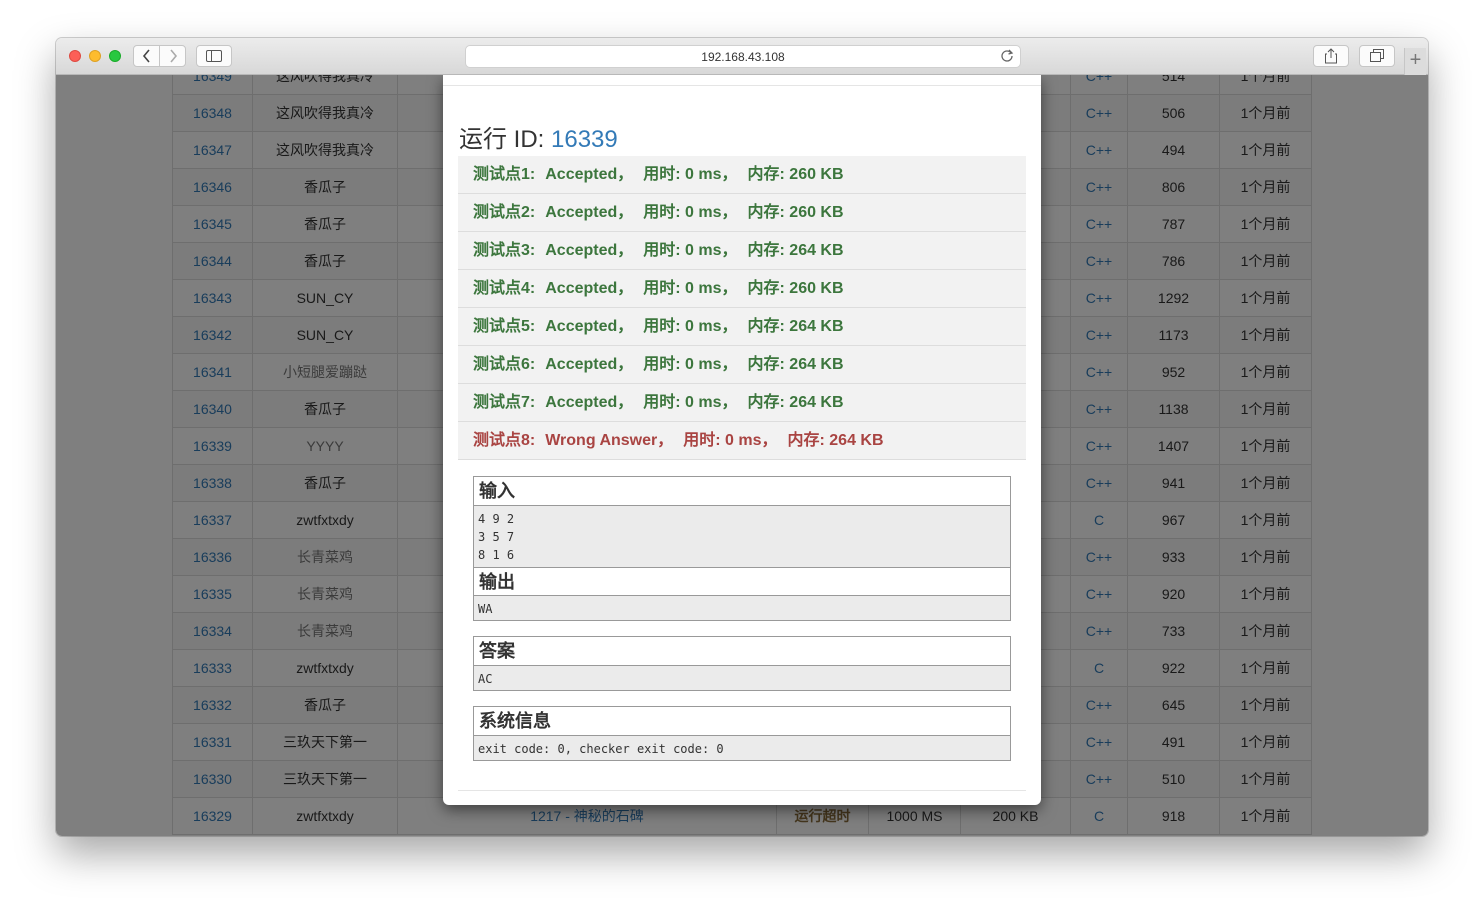 The width and height of the screenshot is (1484, 911). What do you see at coordinates (502, 139) in the screenshot?
I see `run-id-label: 运行 ID:` at bounding box center [502, 139].